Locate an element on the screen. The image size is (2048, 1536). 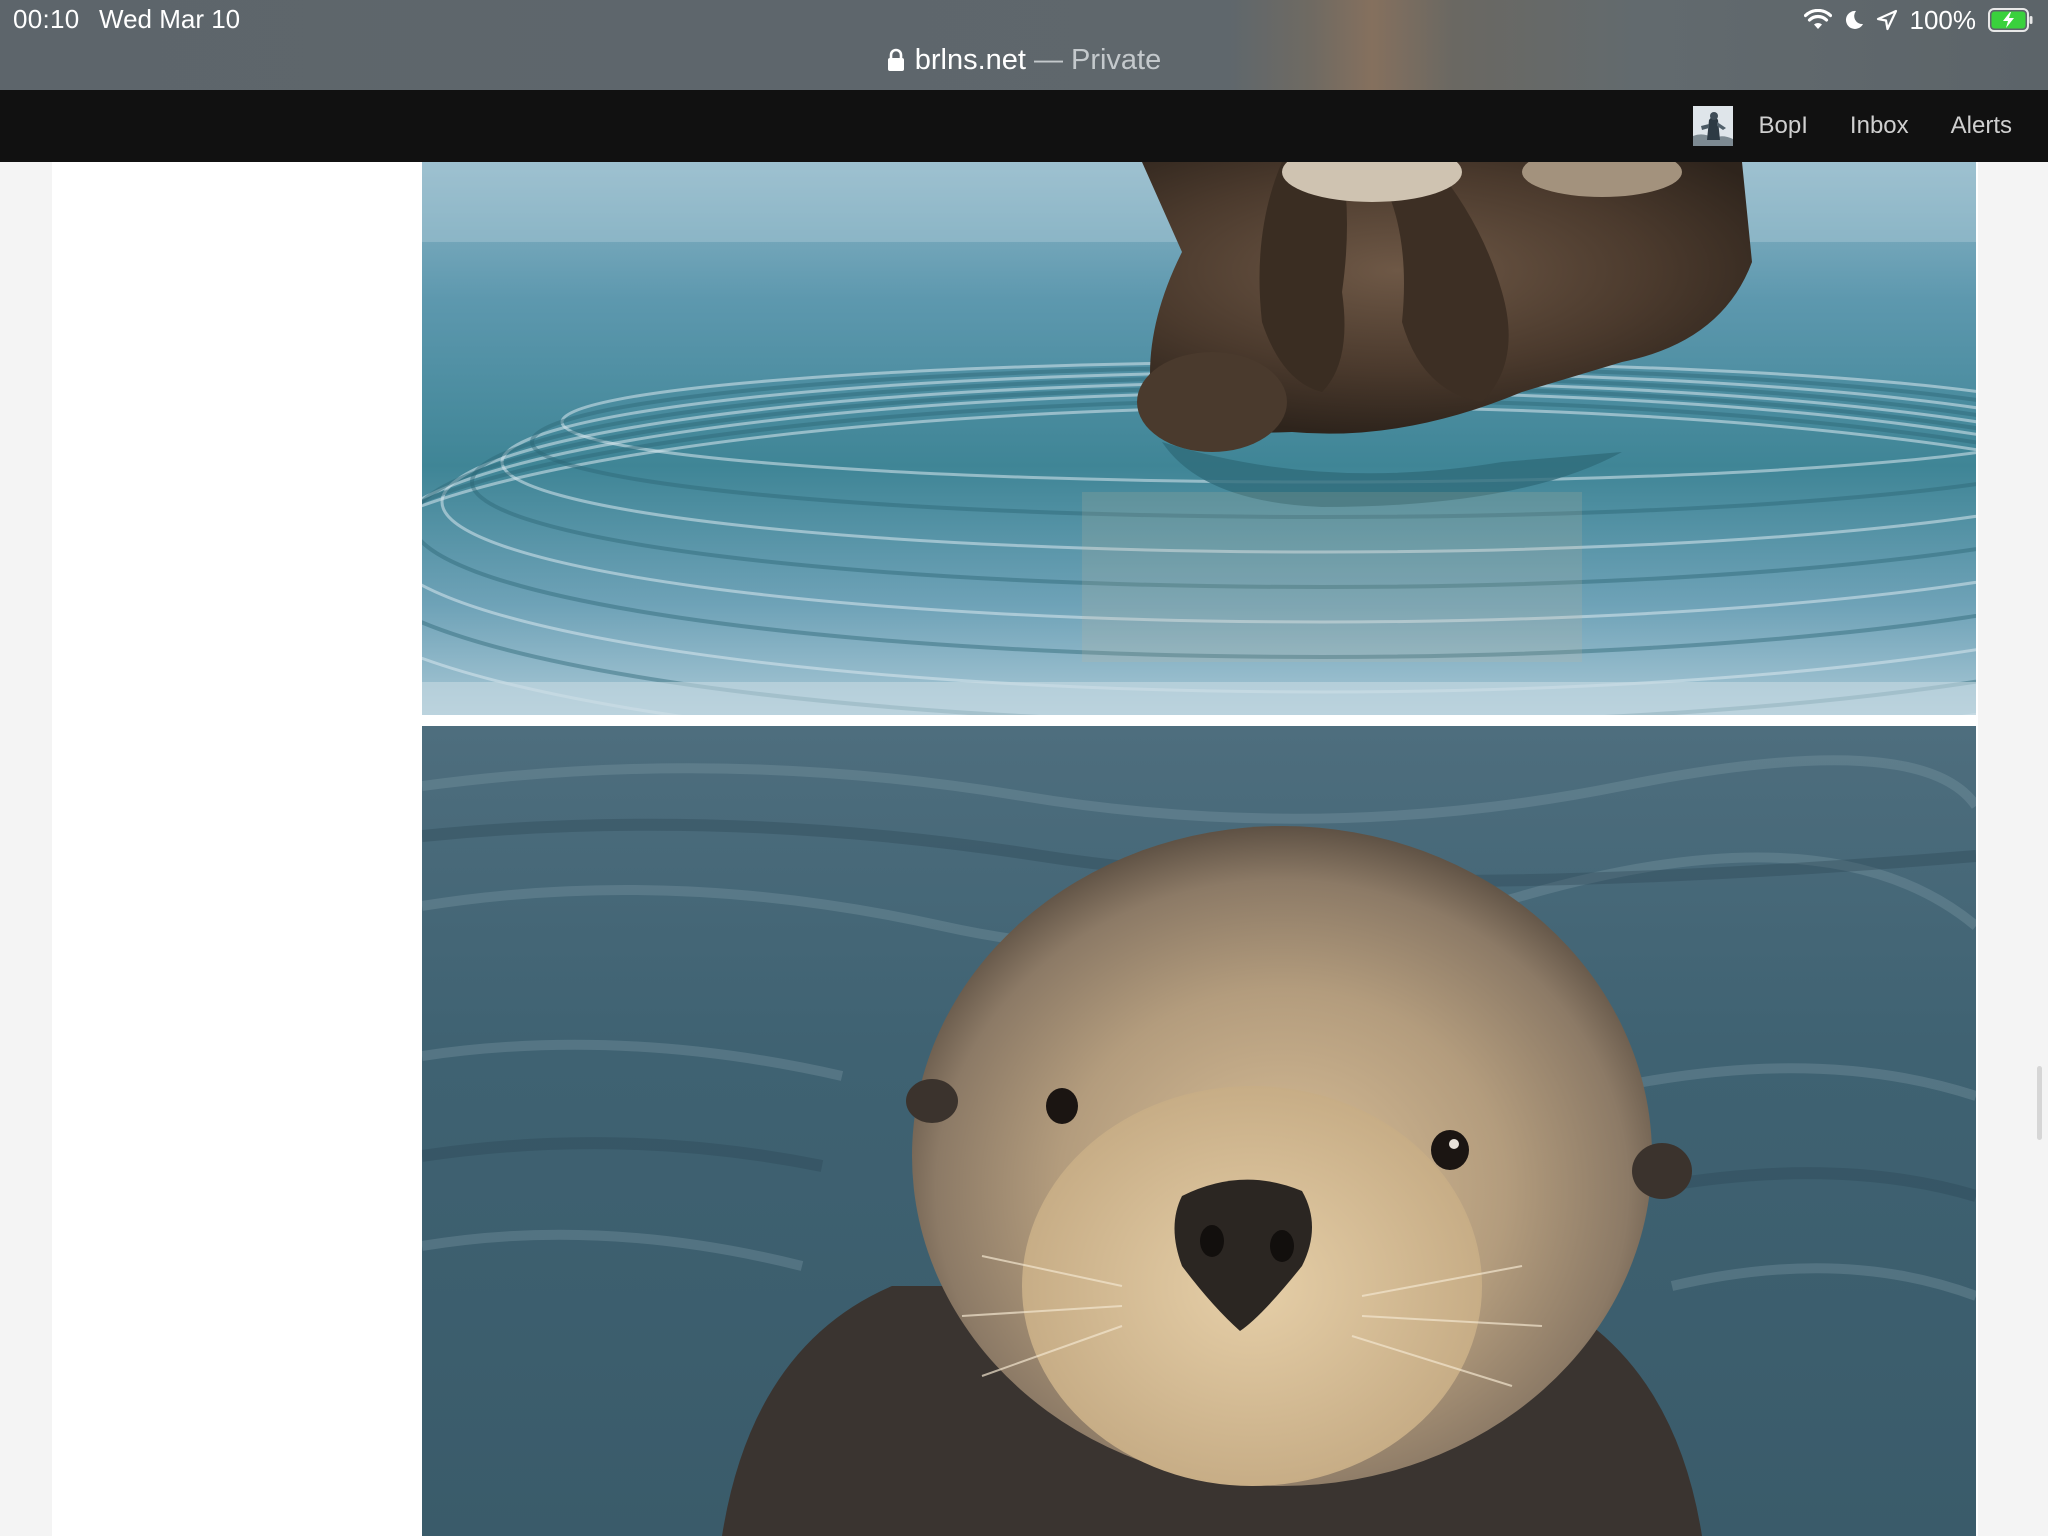
status-date: Wed Mar 10 is located at coordinates (170, 19).